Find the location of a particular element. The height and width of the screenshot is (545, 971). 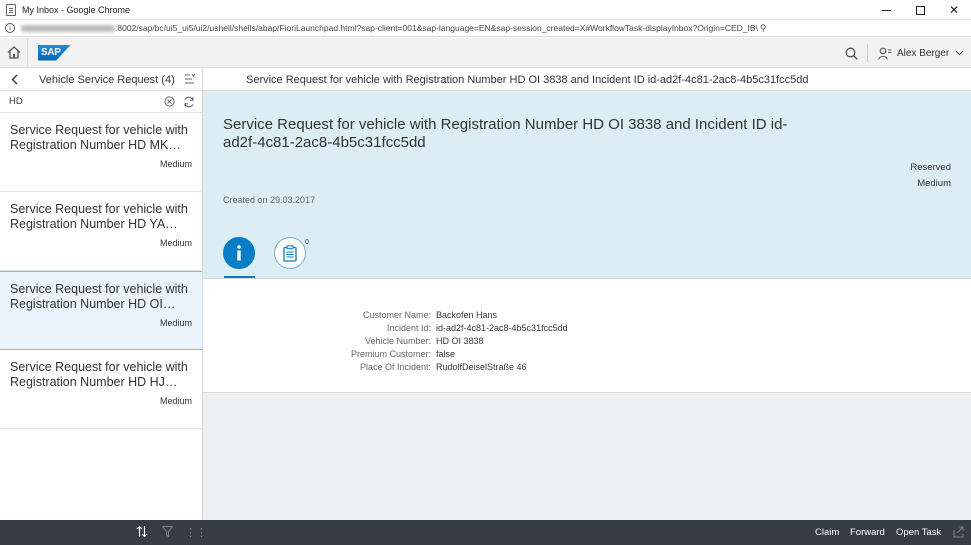

search-button is located at coordinates (851, 53).